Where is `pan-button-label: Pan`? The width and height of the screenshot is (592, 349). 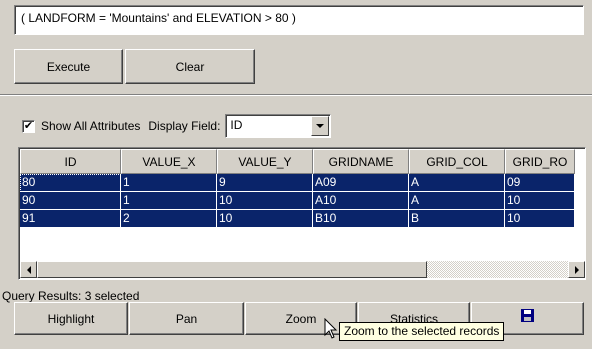
pan-button-label: Pan is located at coordinates (186, 318).